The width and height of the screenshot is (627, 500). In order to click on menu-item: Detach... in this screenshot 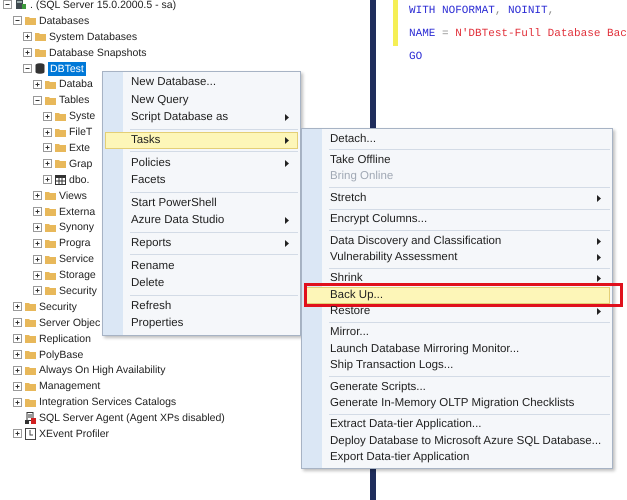, I will do `click(457, 139)`.